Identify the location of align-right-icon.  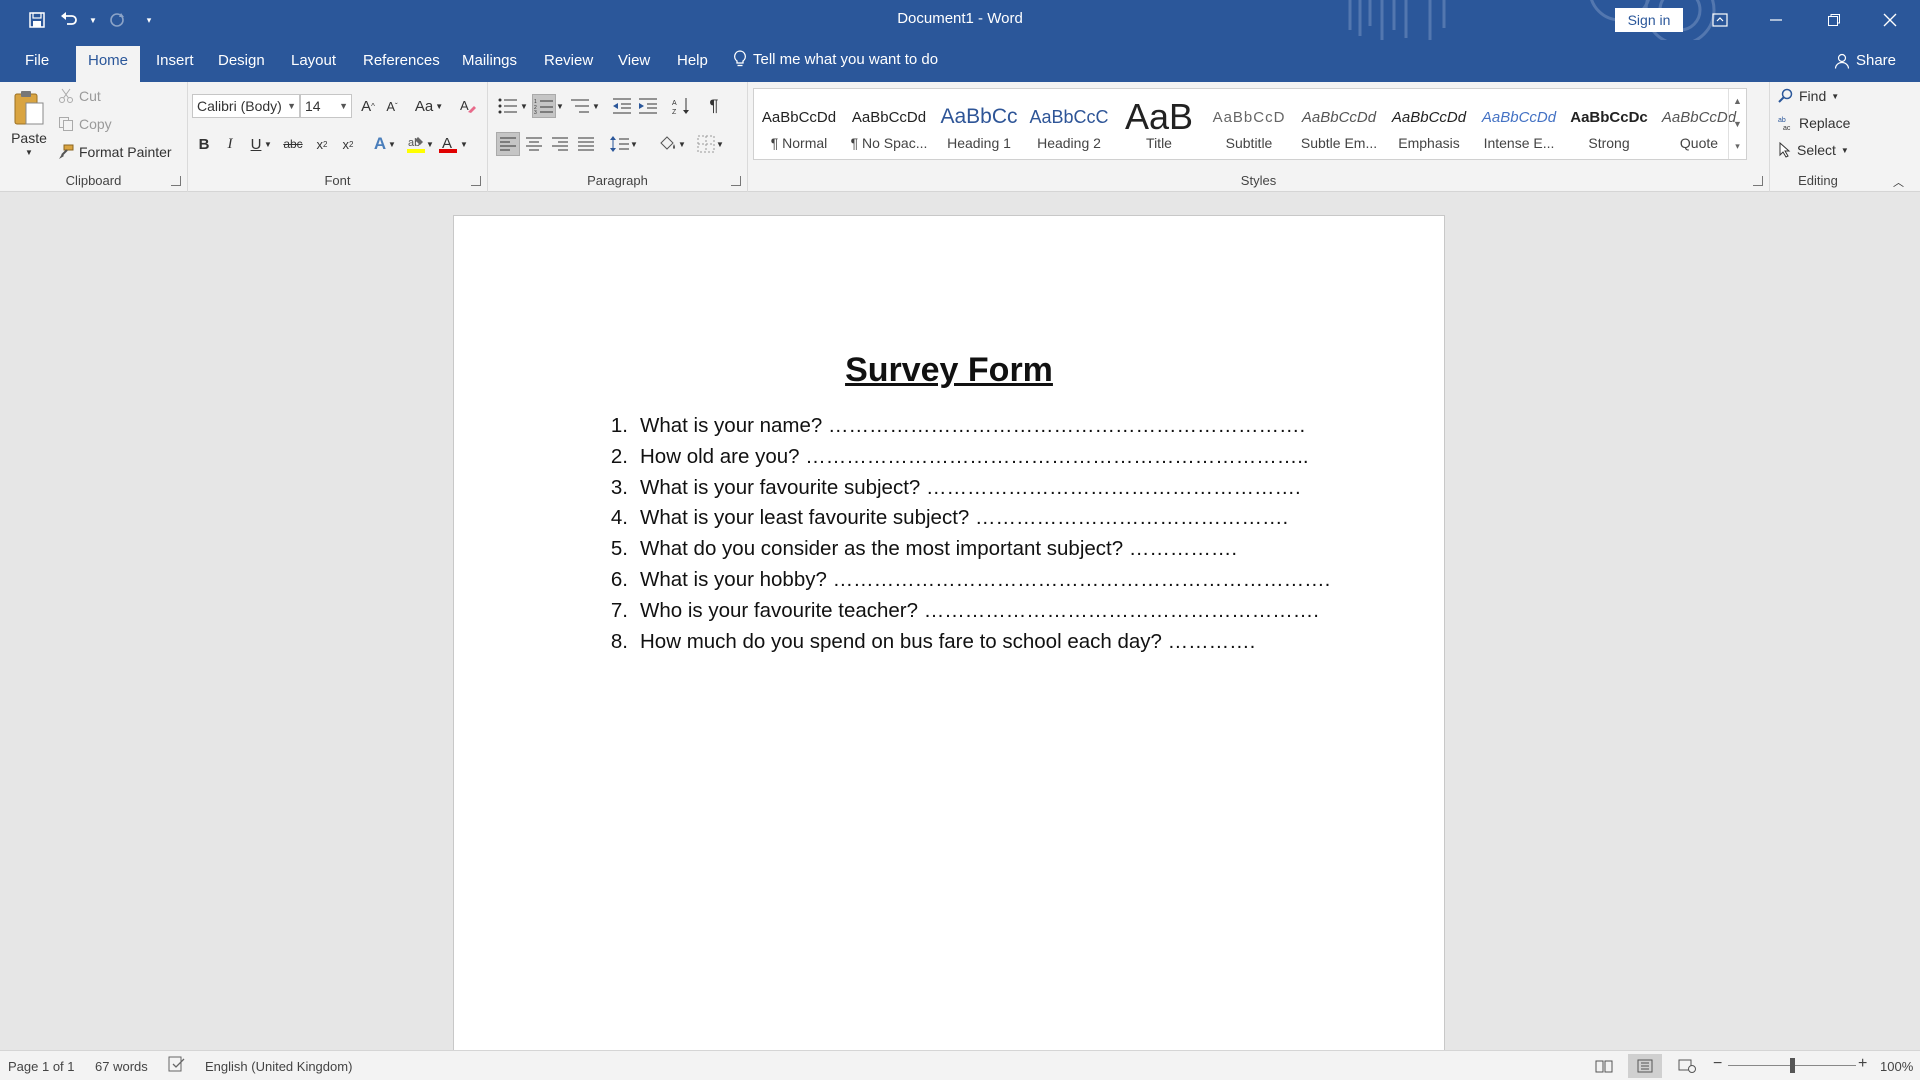
(560, 144).